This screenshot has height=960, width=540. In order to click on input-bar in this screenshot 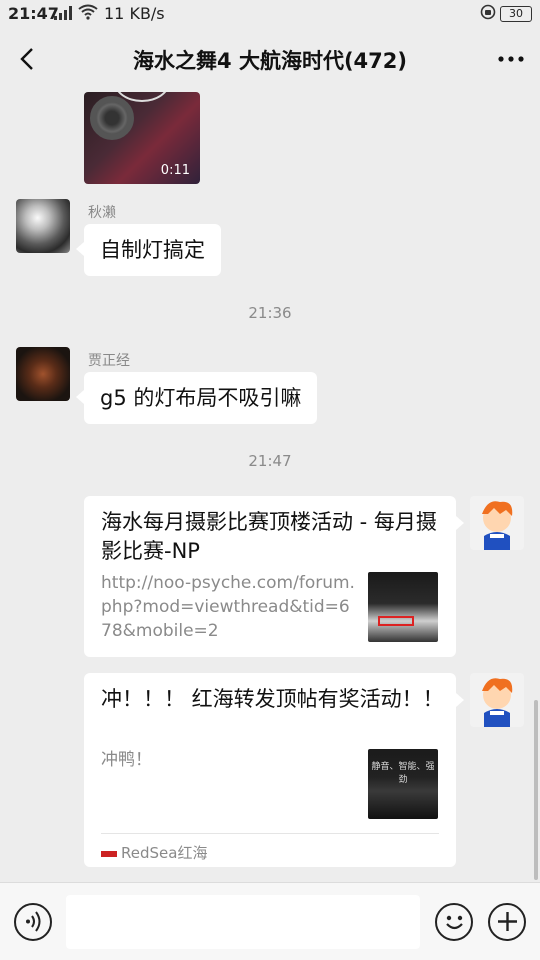, I will do `click(270, 921)`.